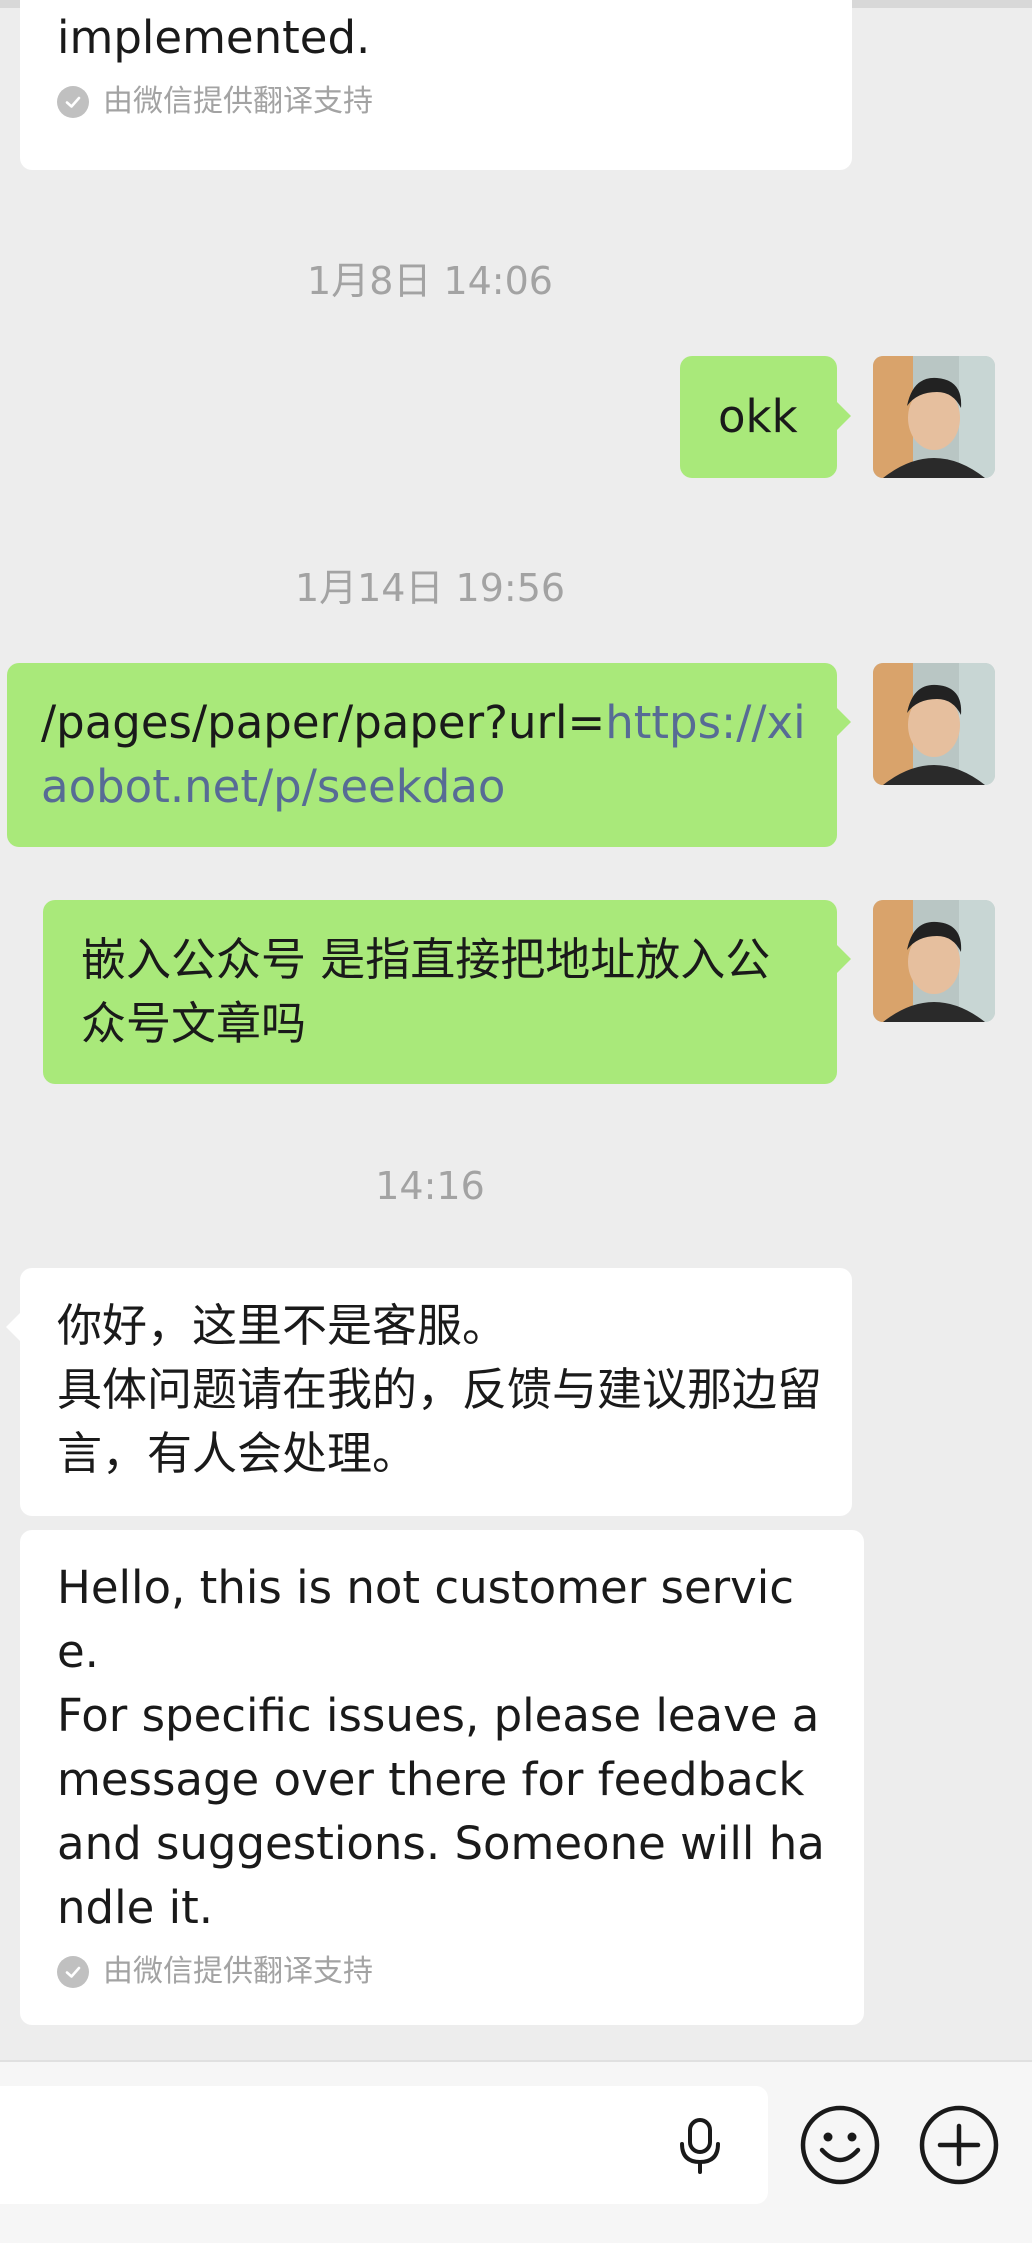 The image size is (1032, 2243). I want to click on emoji-face-icon, so click(840, 2145).